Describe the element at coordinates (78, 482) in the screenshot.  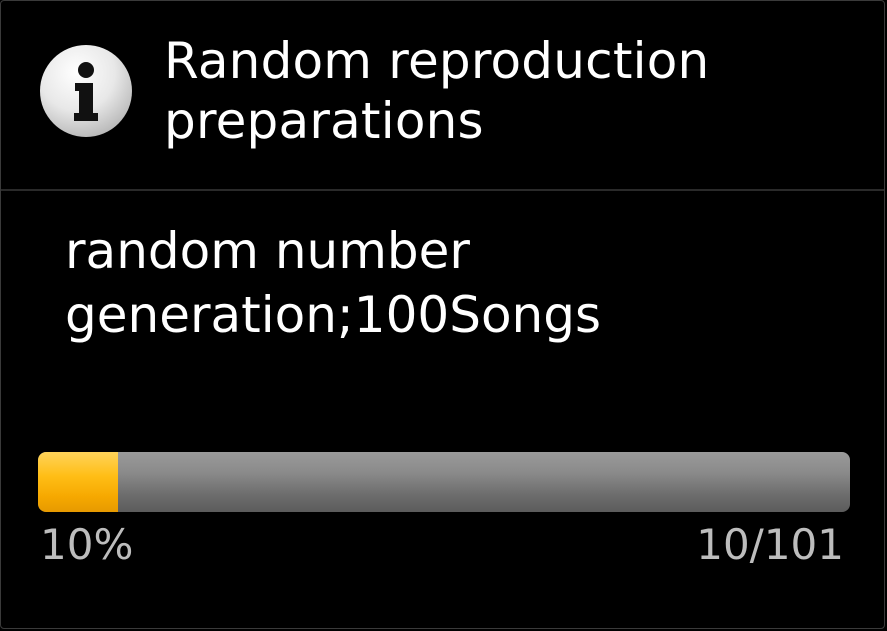
I see `progress-bar-fill` at that location.